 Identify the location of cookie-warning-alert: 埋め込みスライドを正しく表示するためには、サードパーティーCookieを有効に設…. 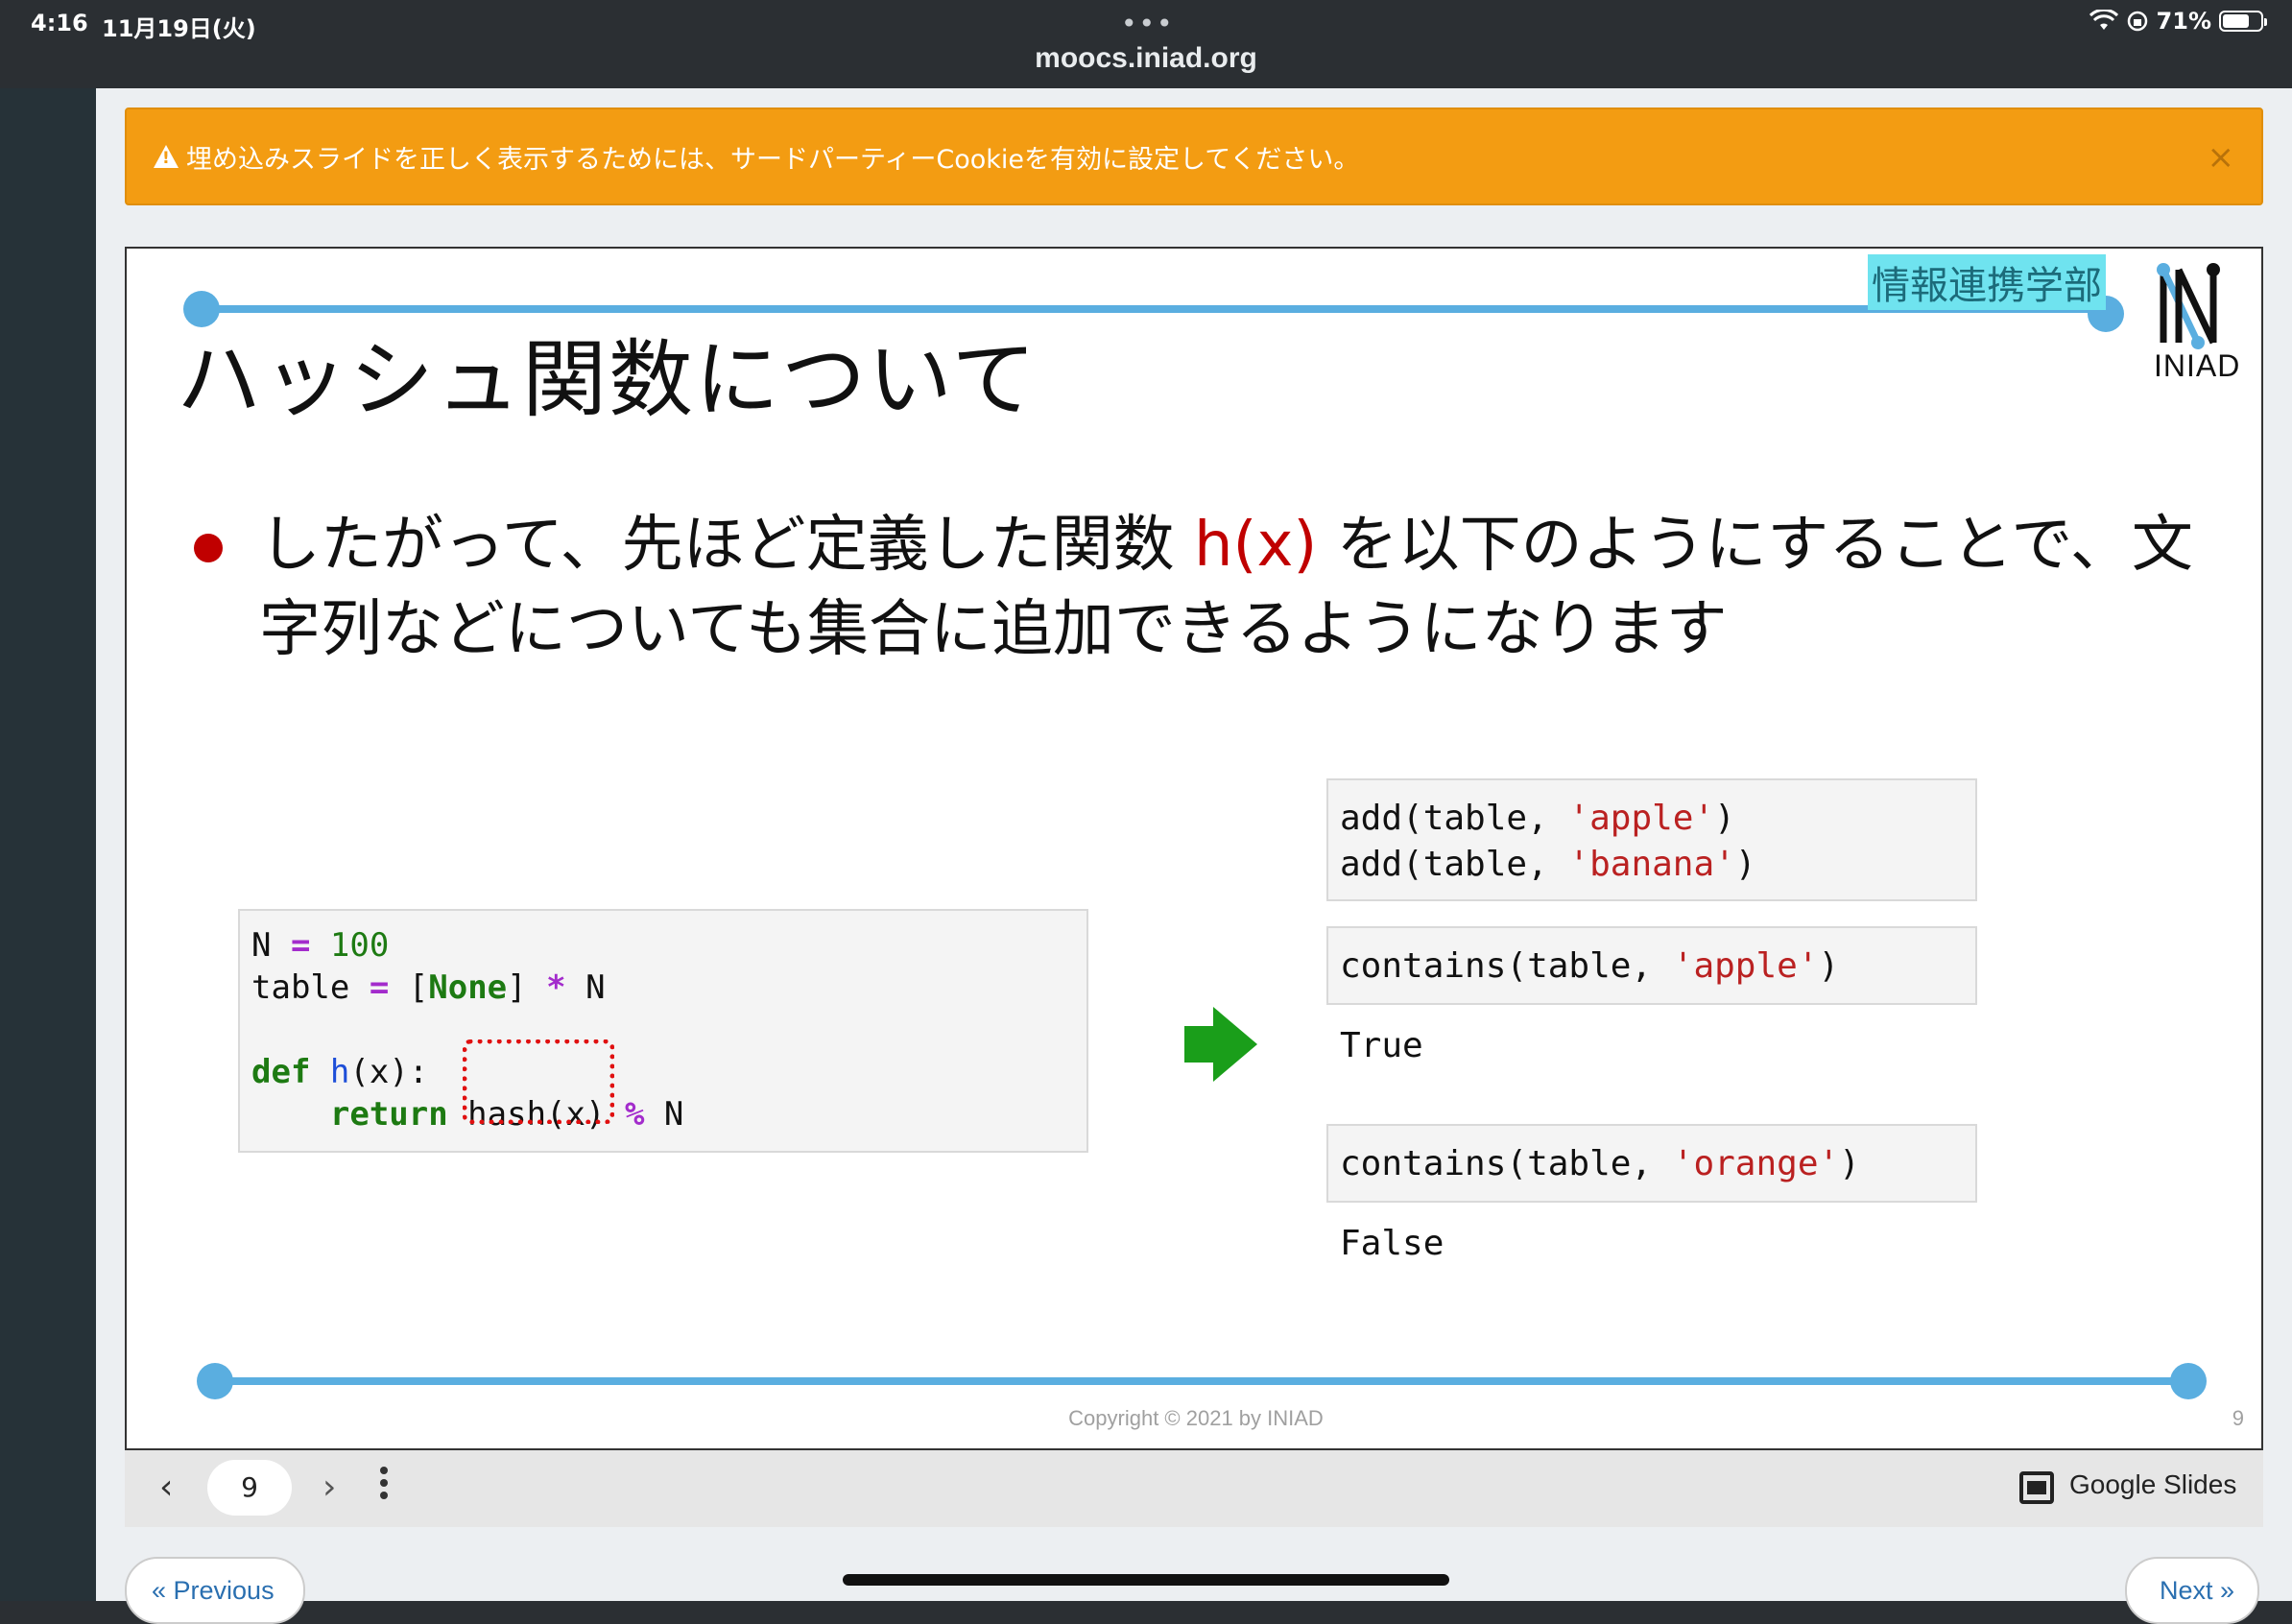
(1194, 156).